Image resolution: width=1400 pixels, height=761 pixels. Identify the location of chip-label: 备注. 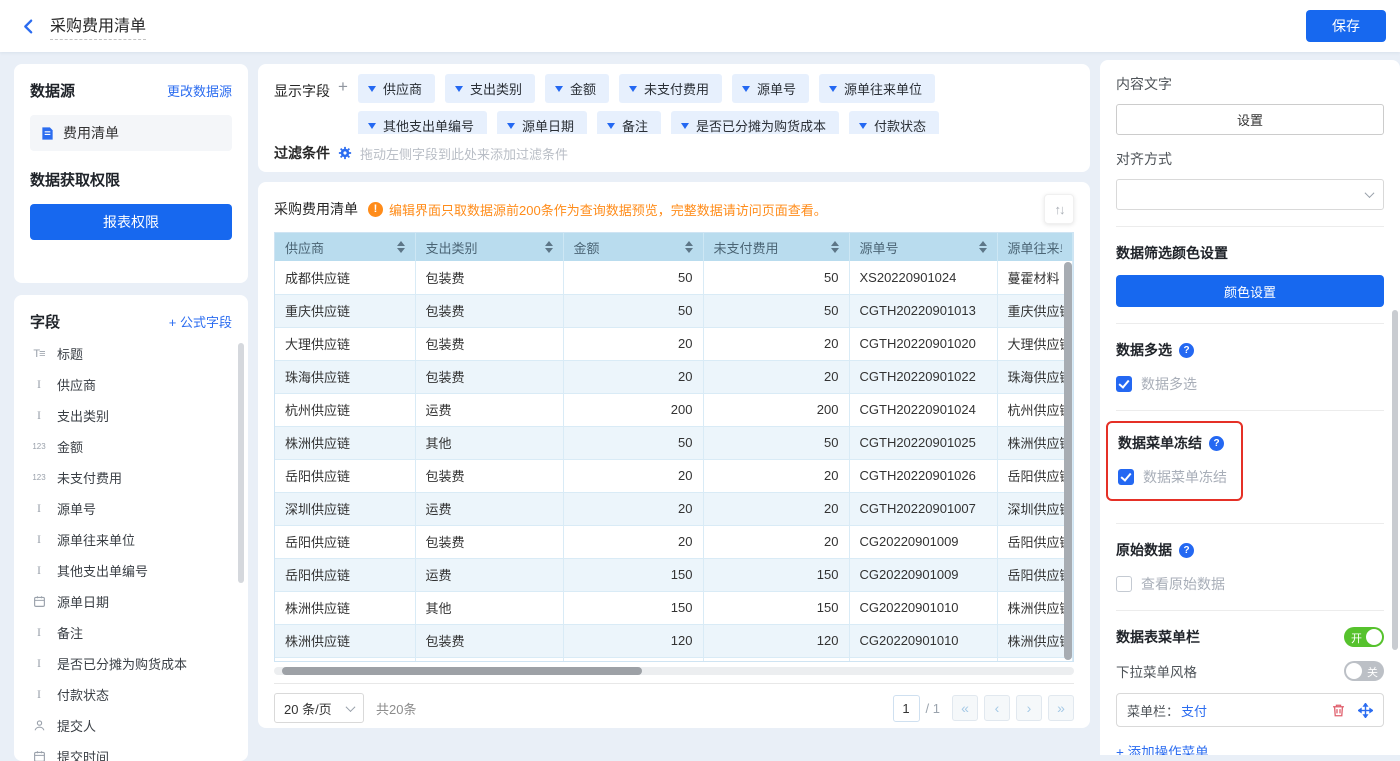
(634, 126).